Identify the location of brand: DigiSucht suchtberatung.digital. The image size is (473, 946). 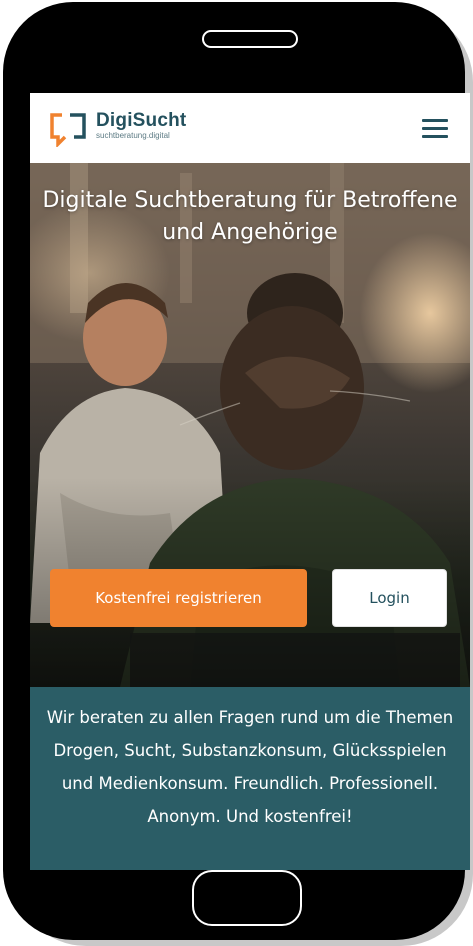
(141, 126).